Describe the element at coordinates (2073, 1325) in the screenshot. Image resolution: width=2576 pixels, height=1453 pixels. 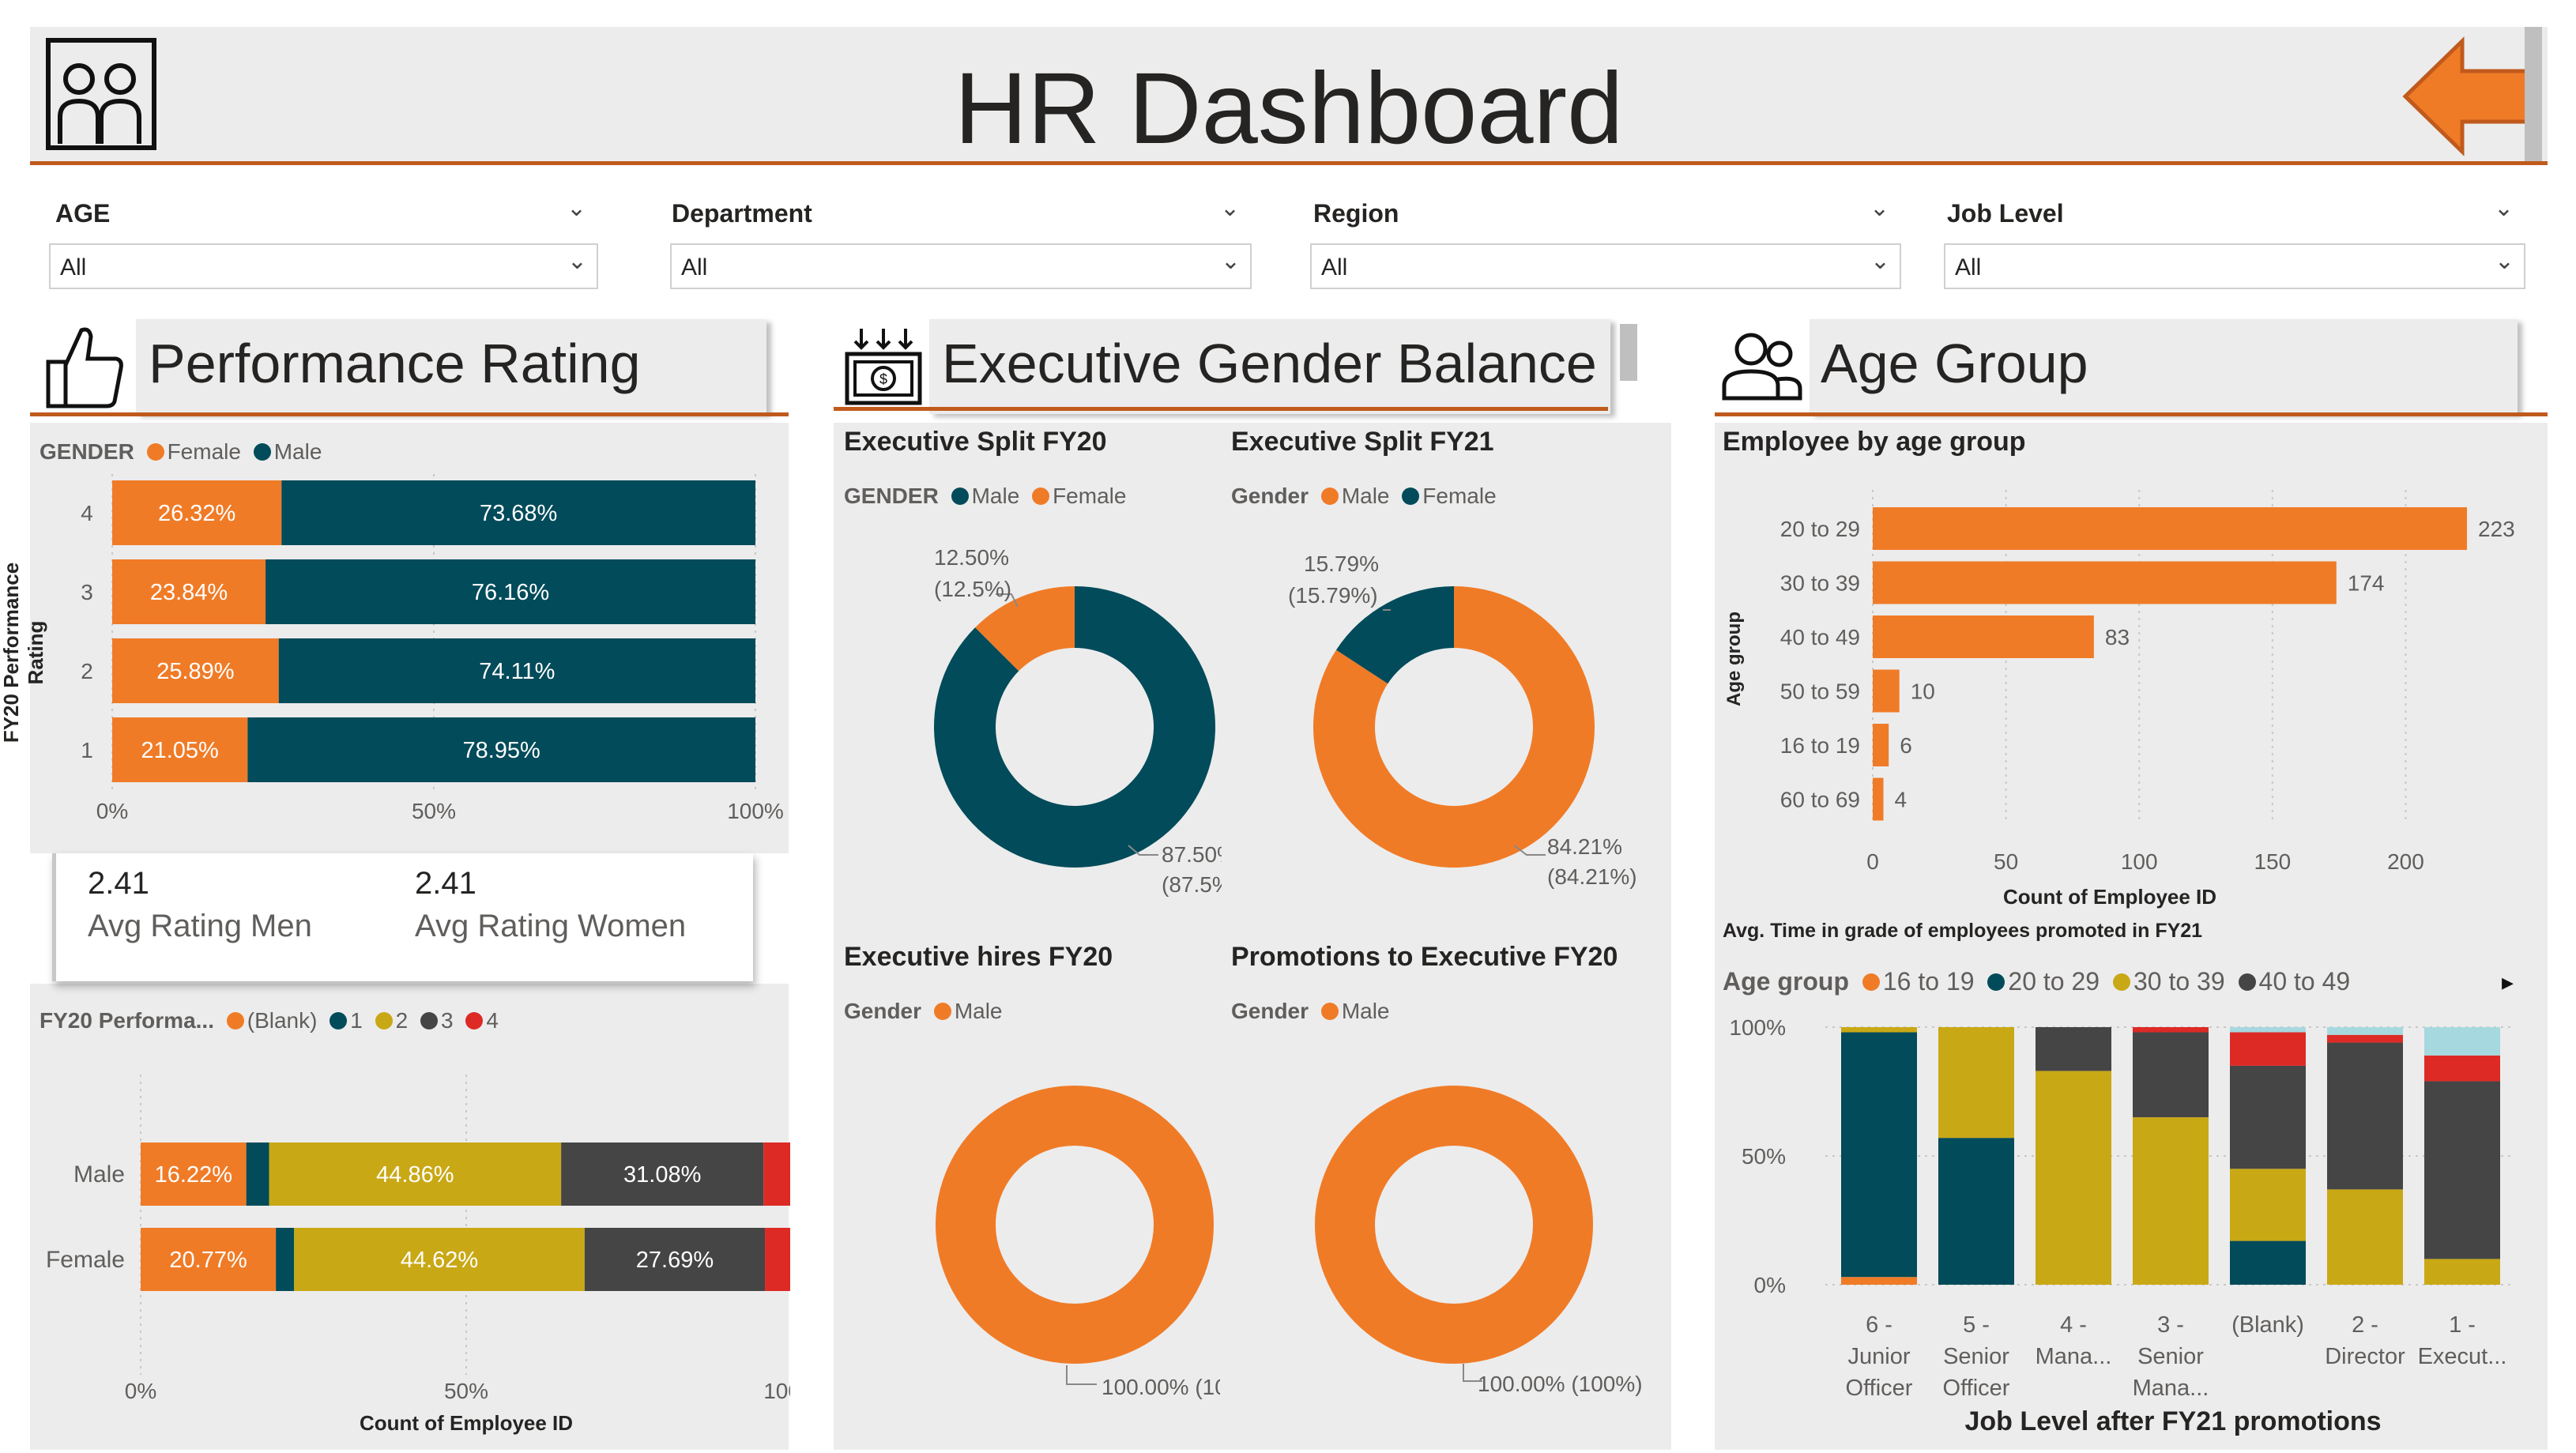
I see `x-tick-label: 4 -` at that location.